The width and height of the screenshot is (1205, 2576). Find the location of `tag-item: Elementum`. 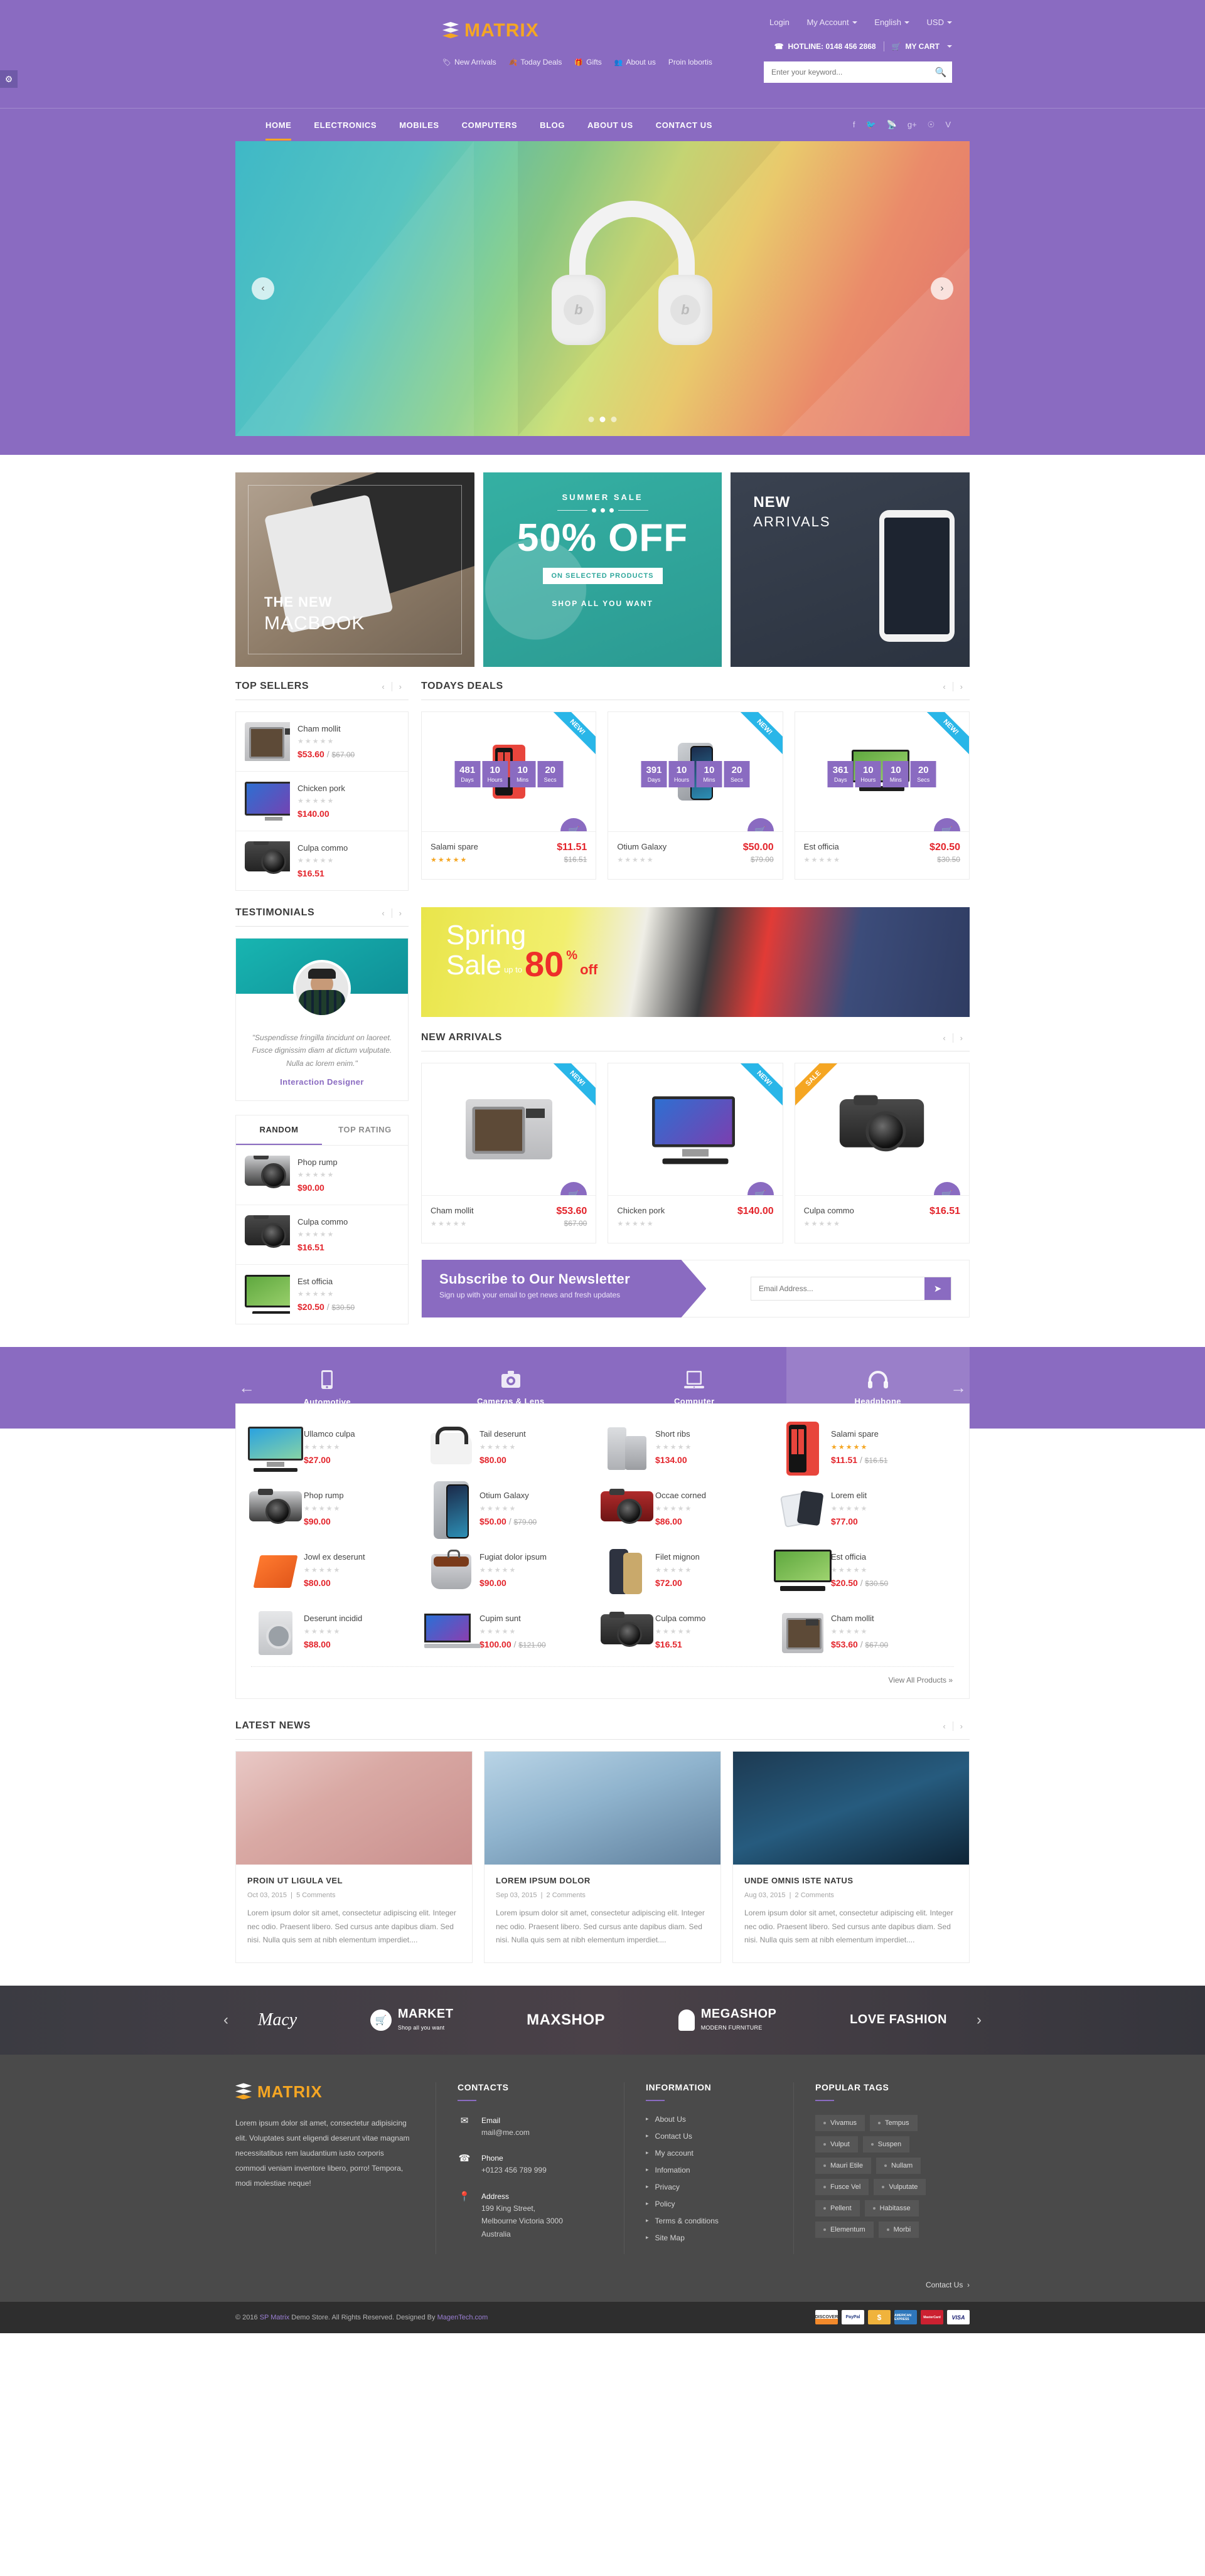

tag-item: Elementum is located at coordinates (844, 2229).